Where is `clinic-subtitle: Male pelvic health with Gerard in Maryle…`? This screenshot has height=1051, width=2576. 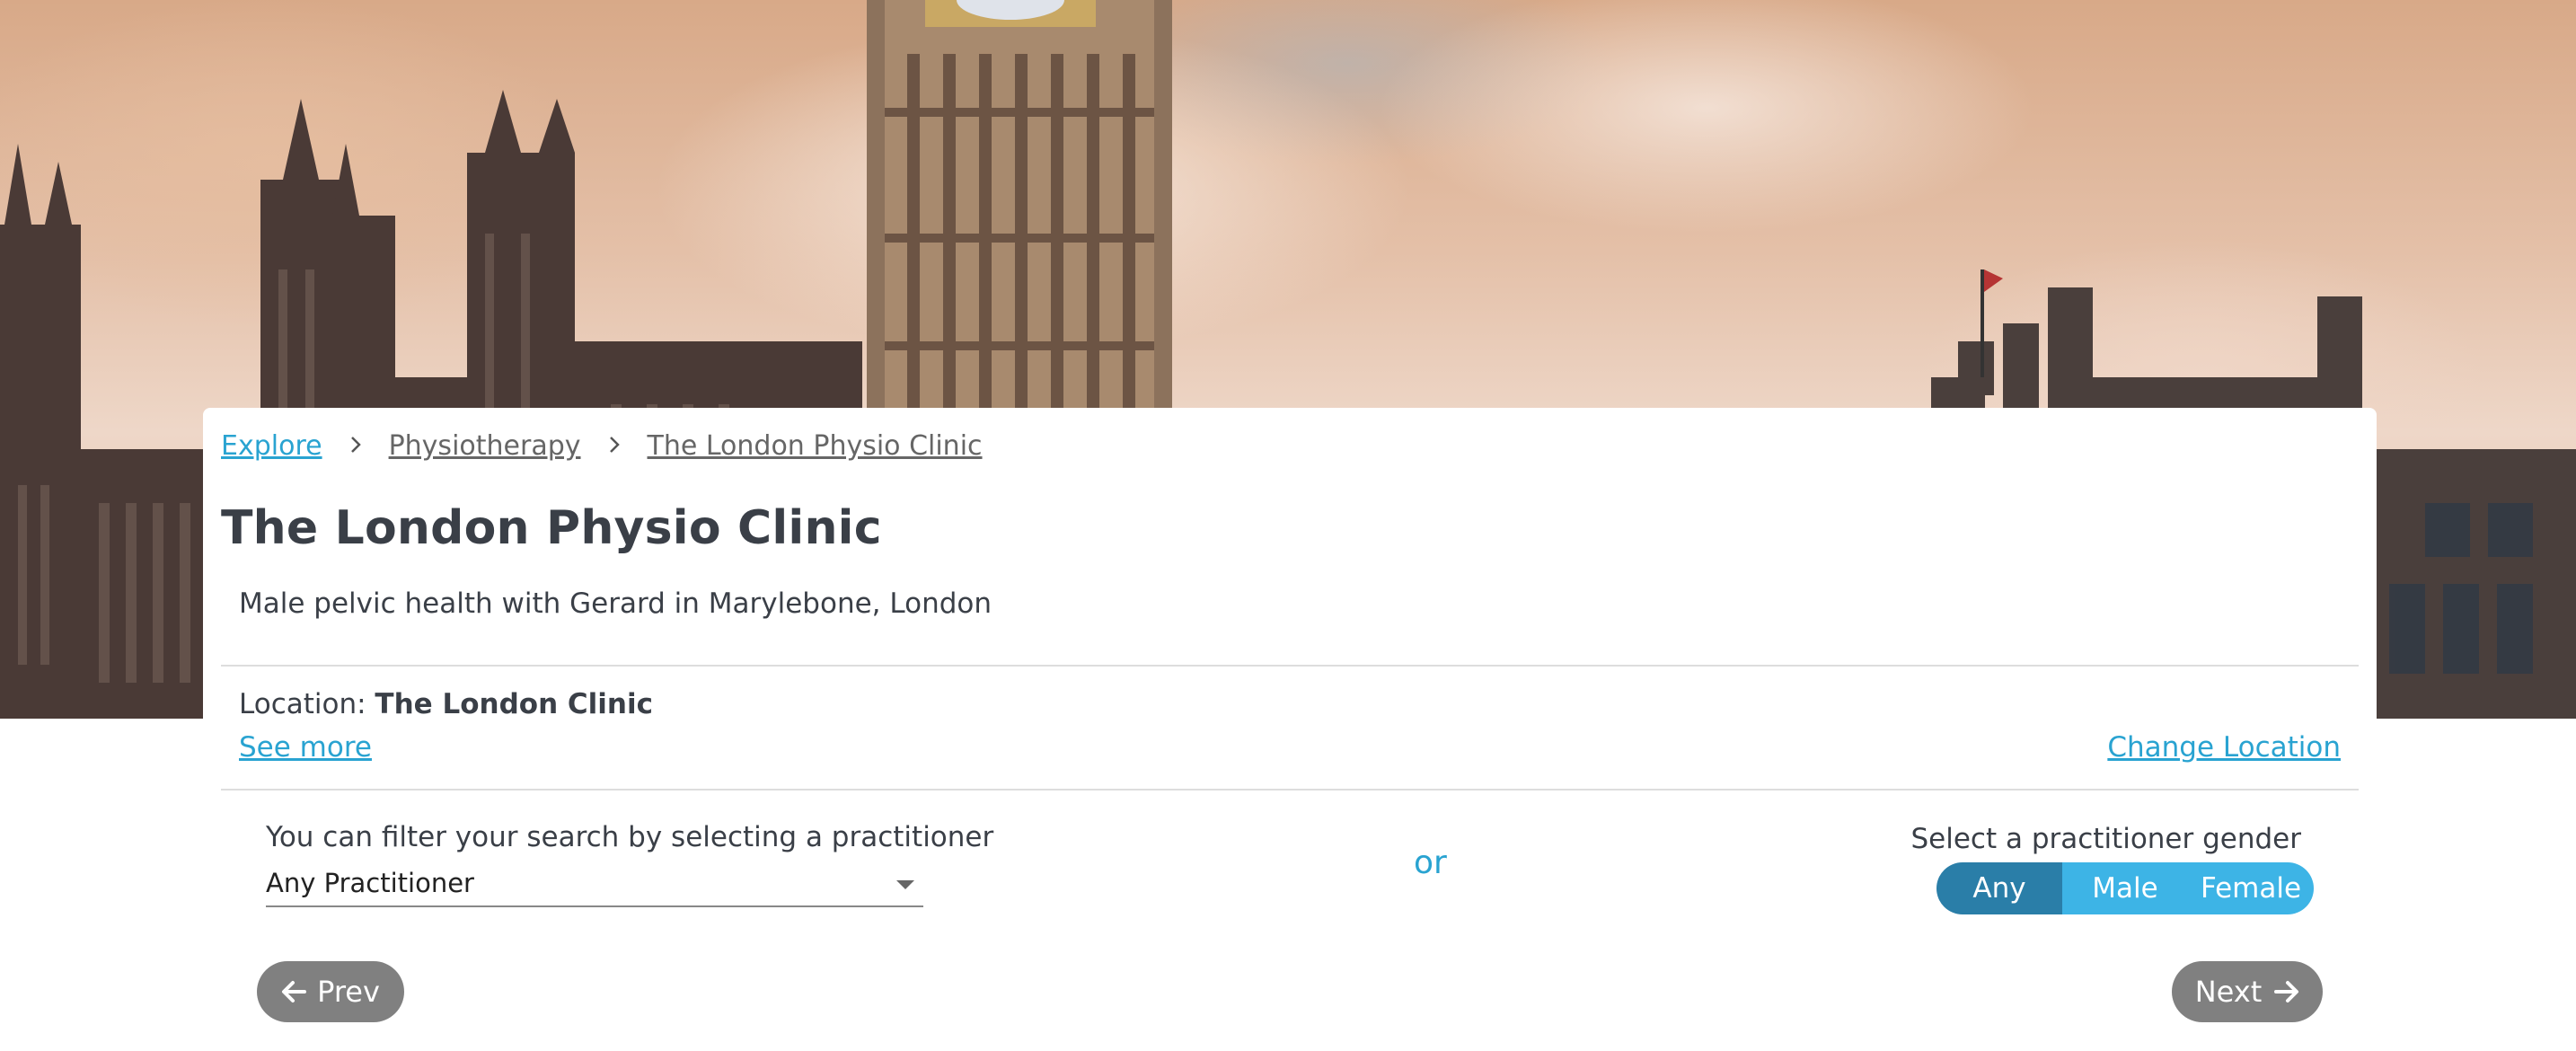
clinic-subtitle: Male pelvic health with Gerard in Maryle… is located at coordinates (615, 603).